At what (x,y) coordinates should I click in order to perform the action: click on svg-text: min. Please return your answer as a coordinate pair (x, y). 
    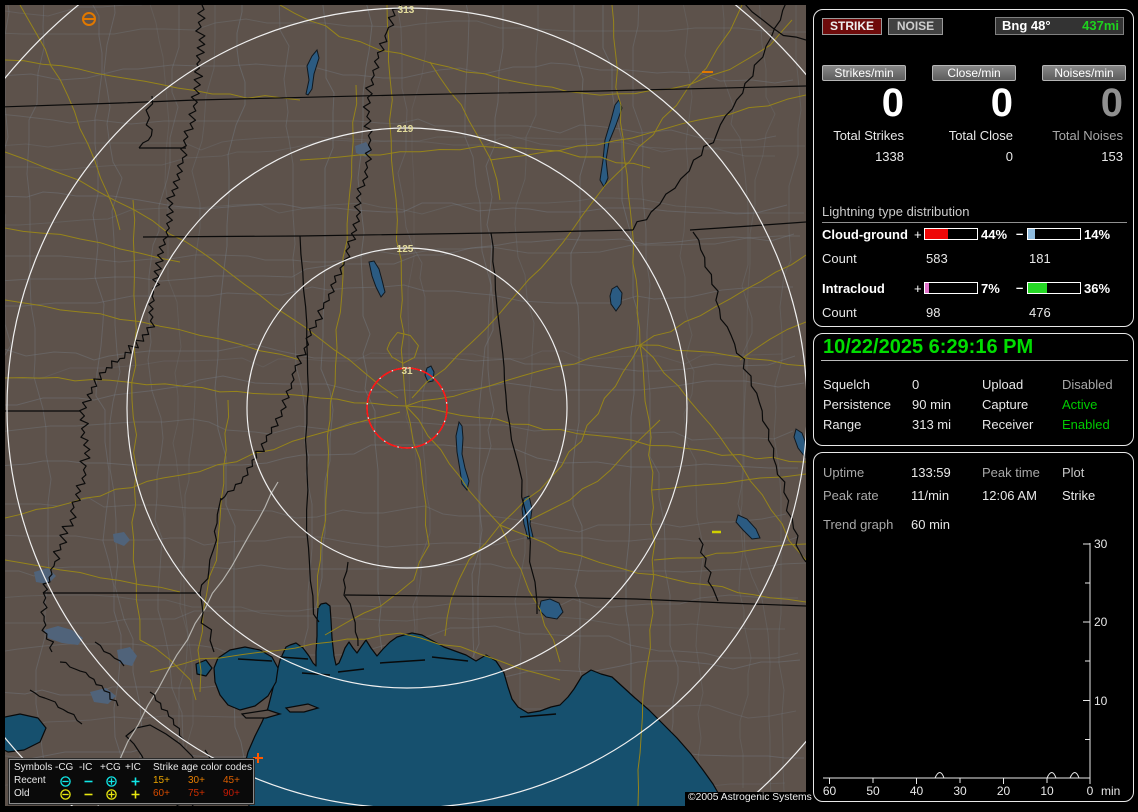
    Looking at the image, I should click on (1110, 791).